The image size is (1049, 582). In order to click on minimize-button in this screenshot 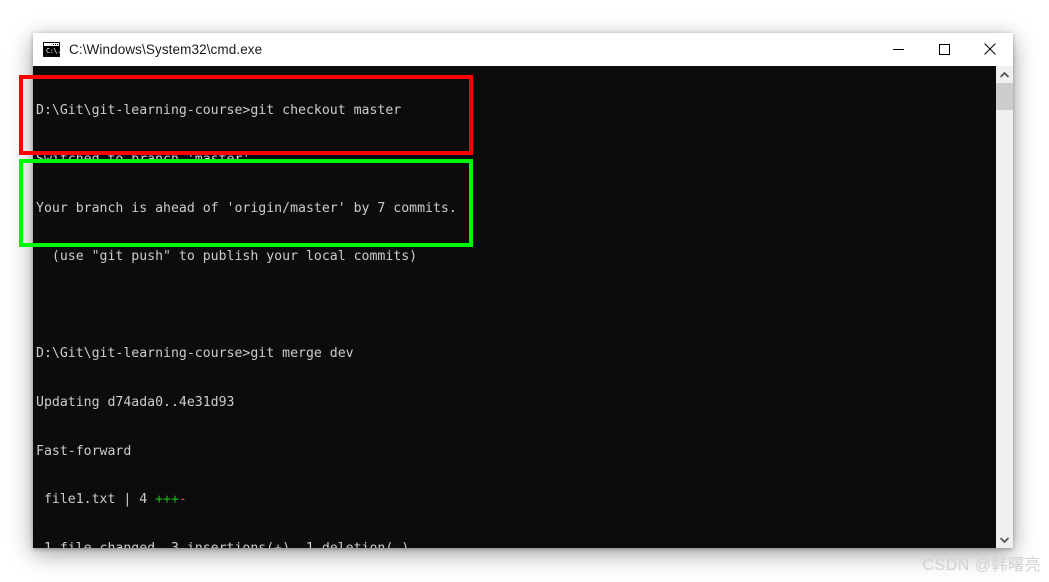, I will do `click(898, 49)`.